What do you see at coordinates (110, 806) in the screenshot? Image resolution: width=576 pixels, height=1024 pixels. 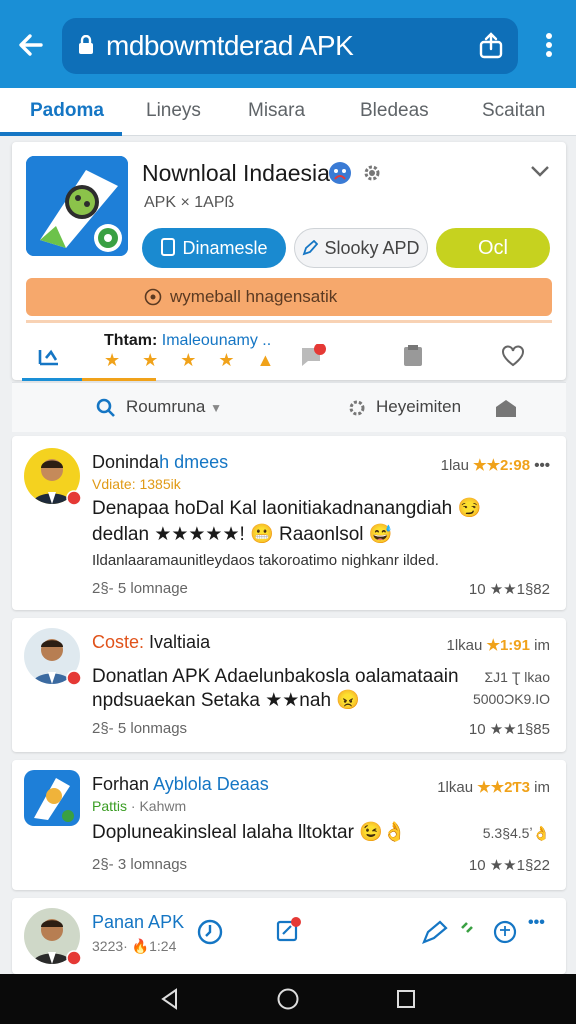 I see `review-meta-tag: Pattis` at bounding box center [110, 806].